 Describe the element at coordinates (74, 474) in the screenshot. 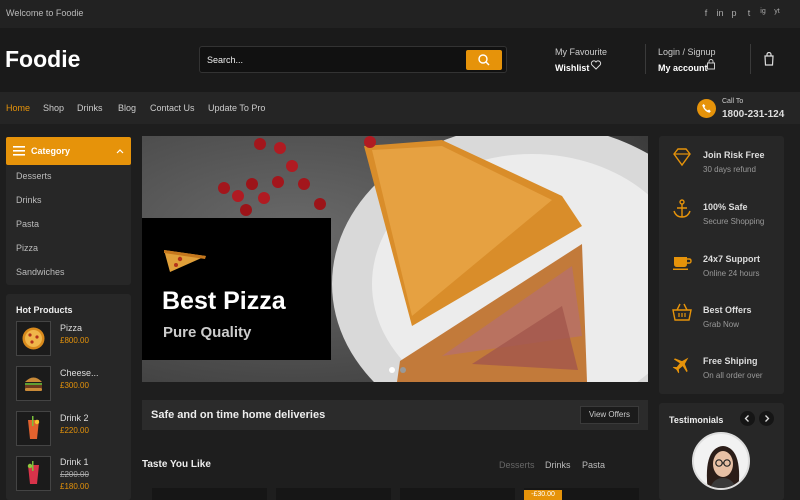

I see `product-old-price: £200.00` at that location.